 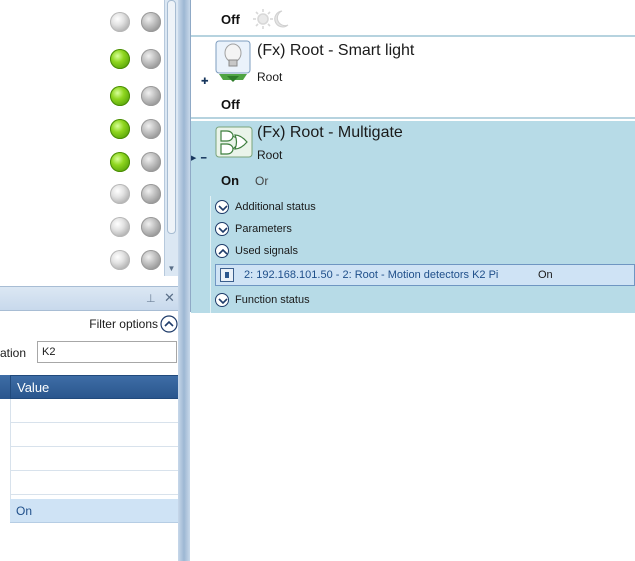 I want to click on filter-panel: ⊥ ✕ Filter options ation Value On, so click(x=90, y=423).